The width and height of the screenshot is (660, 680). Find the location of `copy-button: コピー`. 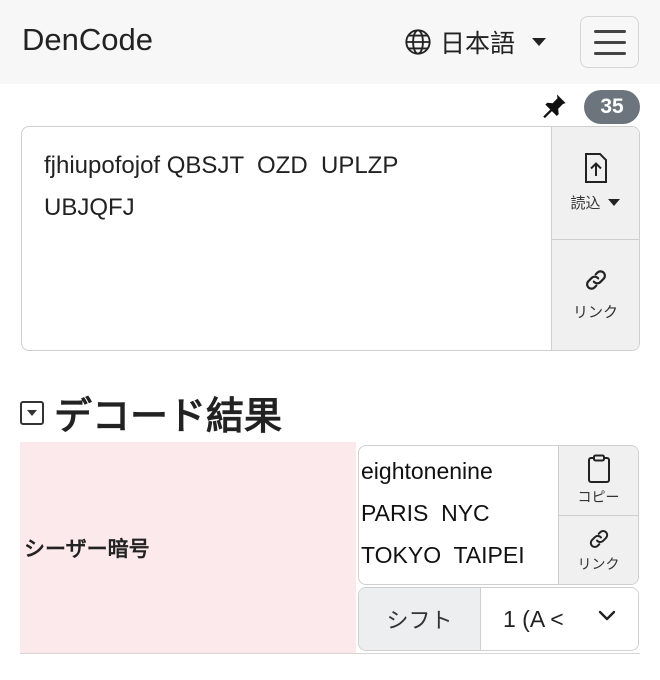

copy-button: コピー is located at coordinates (598, 480).